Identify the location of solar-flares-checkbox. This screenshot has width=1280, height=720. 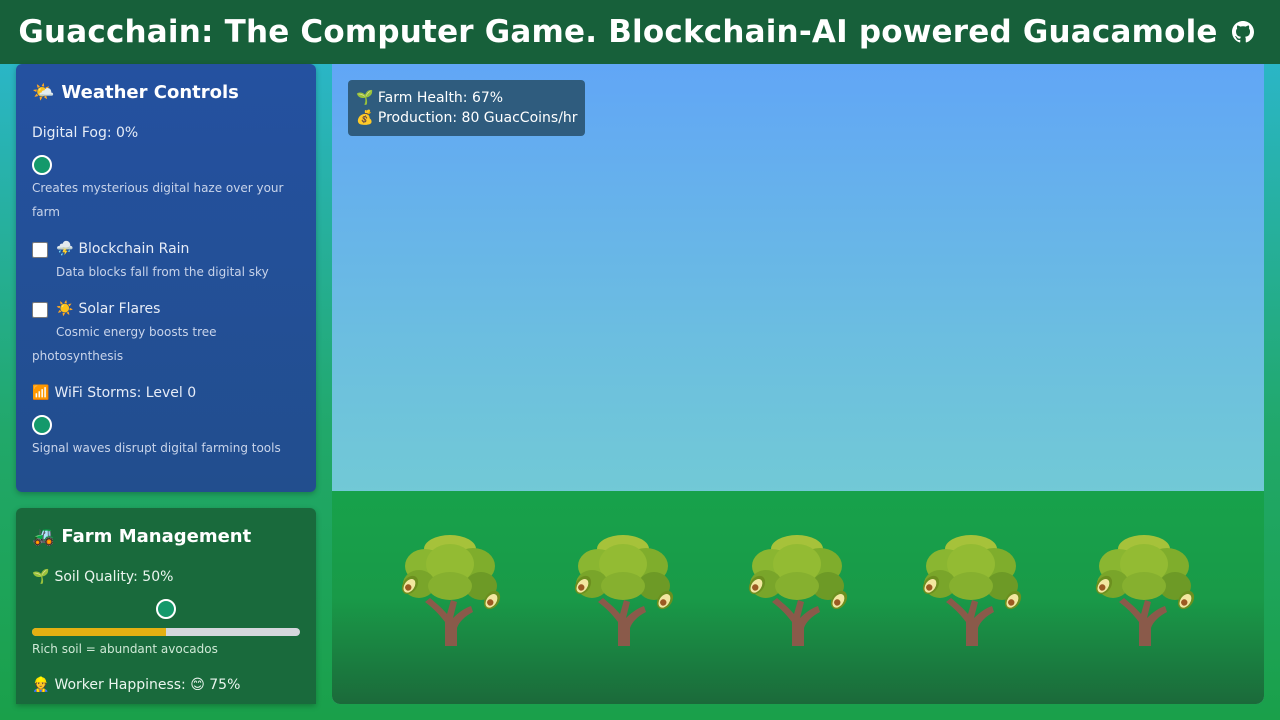
(40, 310).